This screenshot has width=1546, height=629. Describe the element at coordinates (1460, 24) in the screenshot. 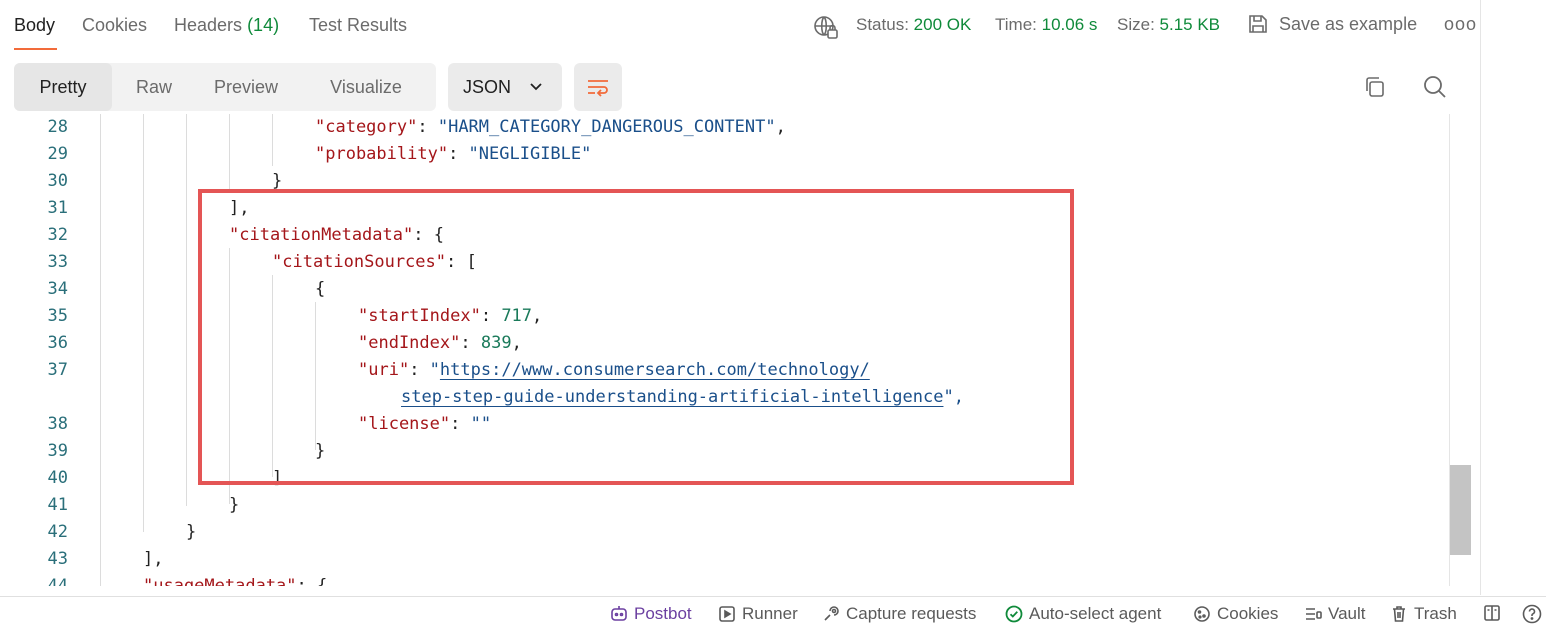

I see `more-options-icon: ooo` at that location.